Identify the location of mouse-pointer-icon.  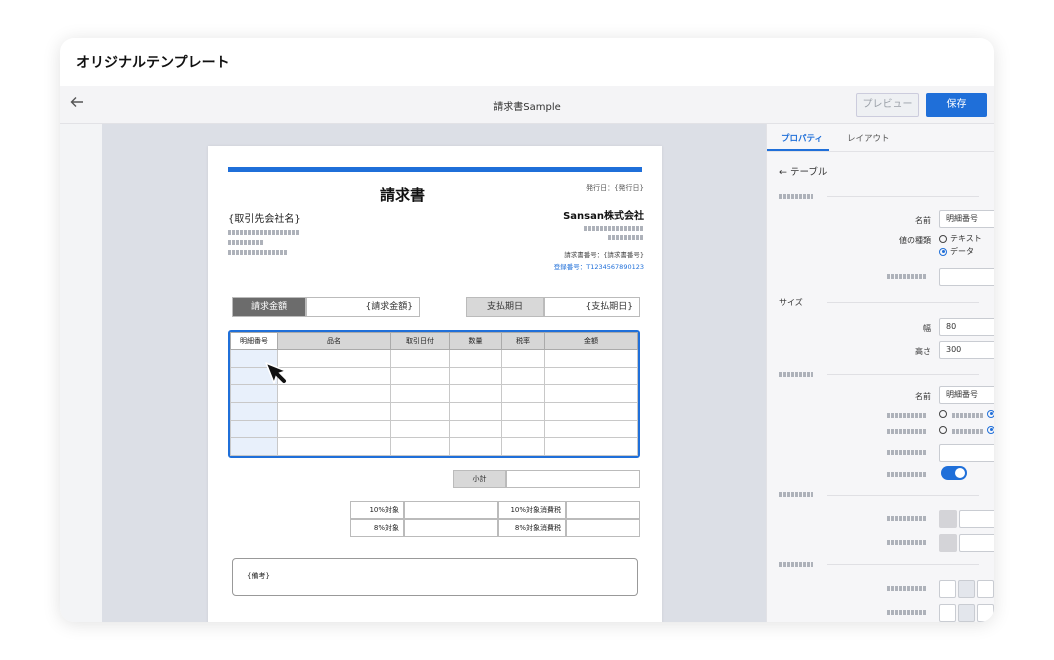
(277, 374).